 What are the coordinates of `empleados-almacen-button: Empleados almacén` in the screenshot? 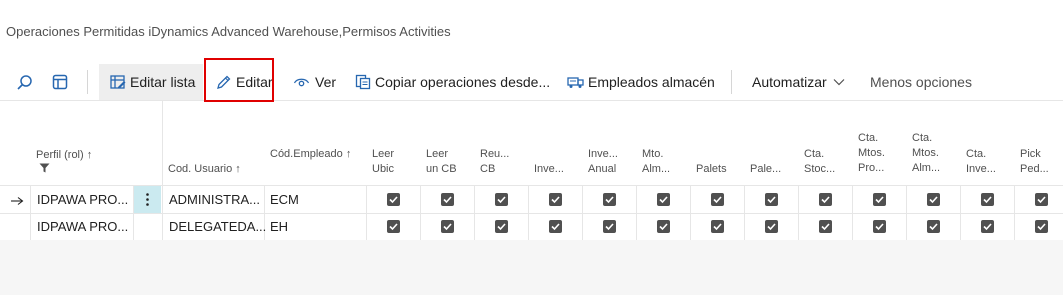 It's located at (641, 82).